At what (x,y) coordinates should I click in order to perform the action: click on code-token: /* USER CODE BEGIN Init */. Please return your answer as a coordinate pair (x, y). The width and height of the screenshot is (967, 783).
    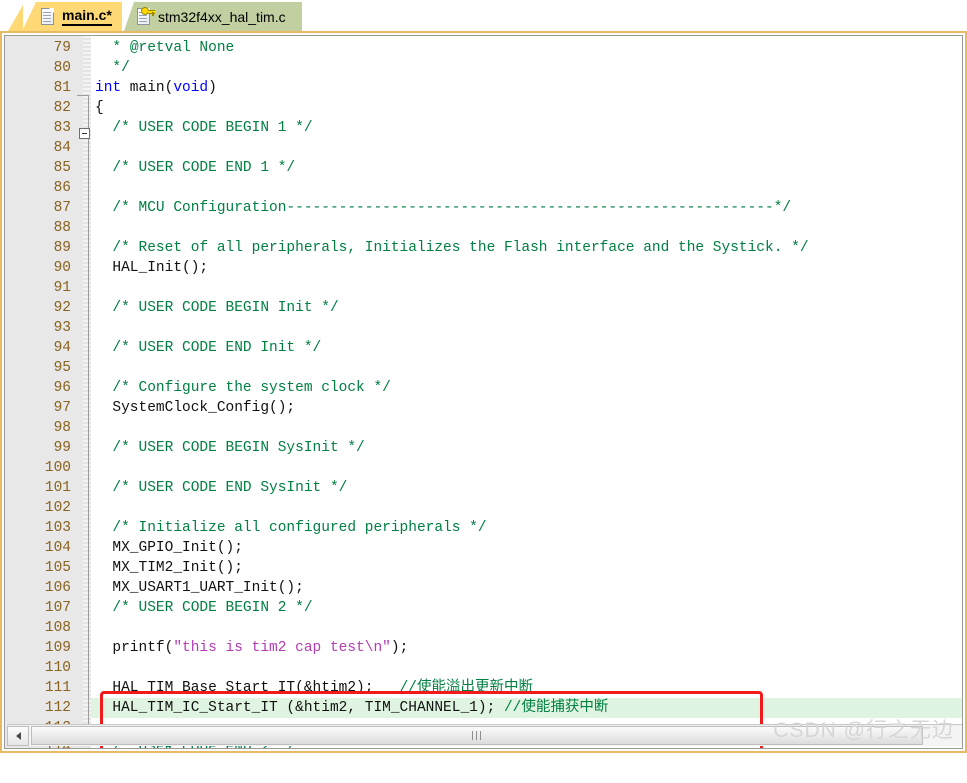
    Looking at the image, I should click on (217, 308).